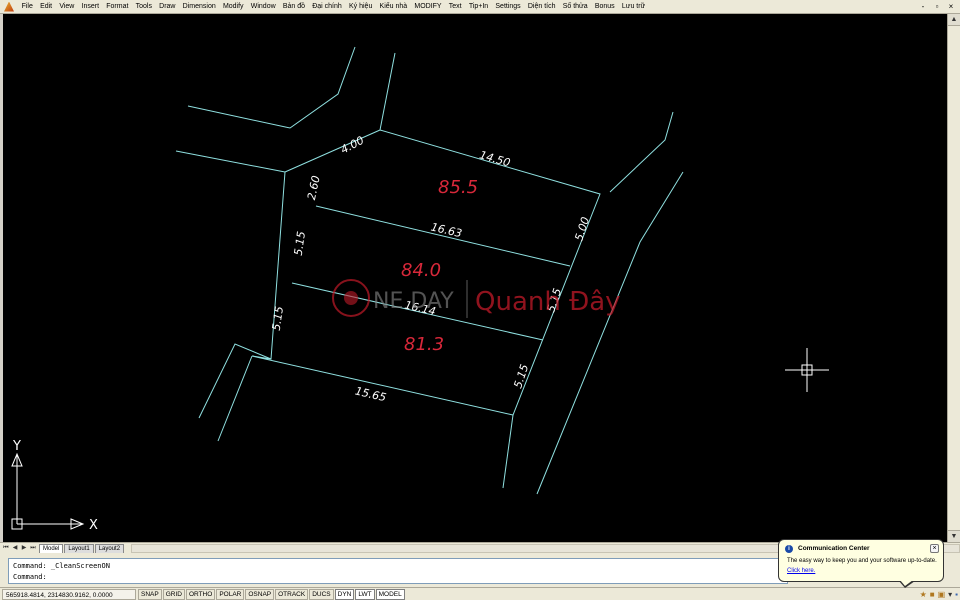 This screenshot has width=960, height=600. Describe the element at coordinates (173, 594) in the screenshot. I see `grid-toggle: GRID` at that location.